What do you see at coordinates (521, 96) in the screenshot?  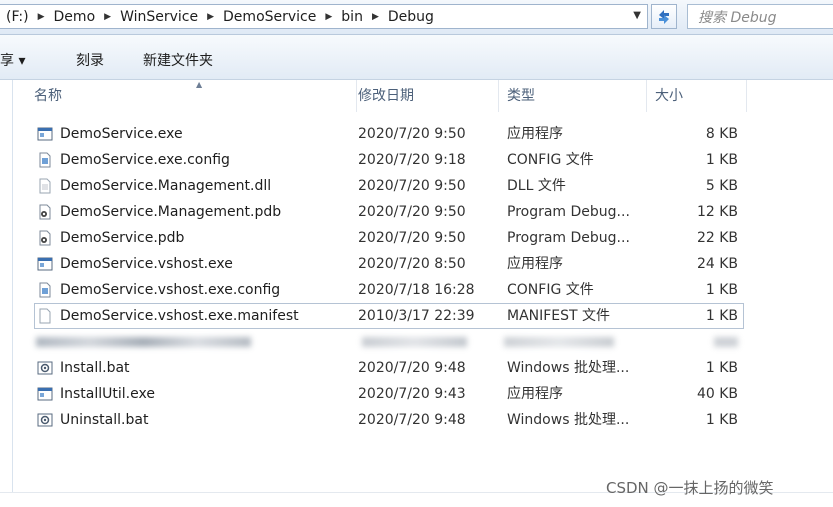 I see `column-header-type-label: 类型` at bounding box center [521, 96].